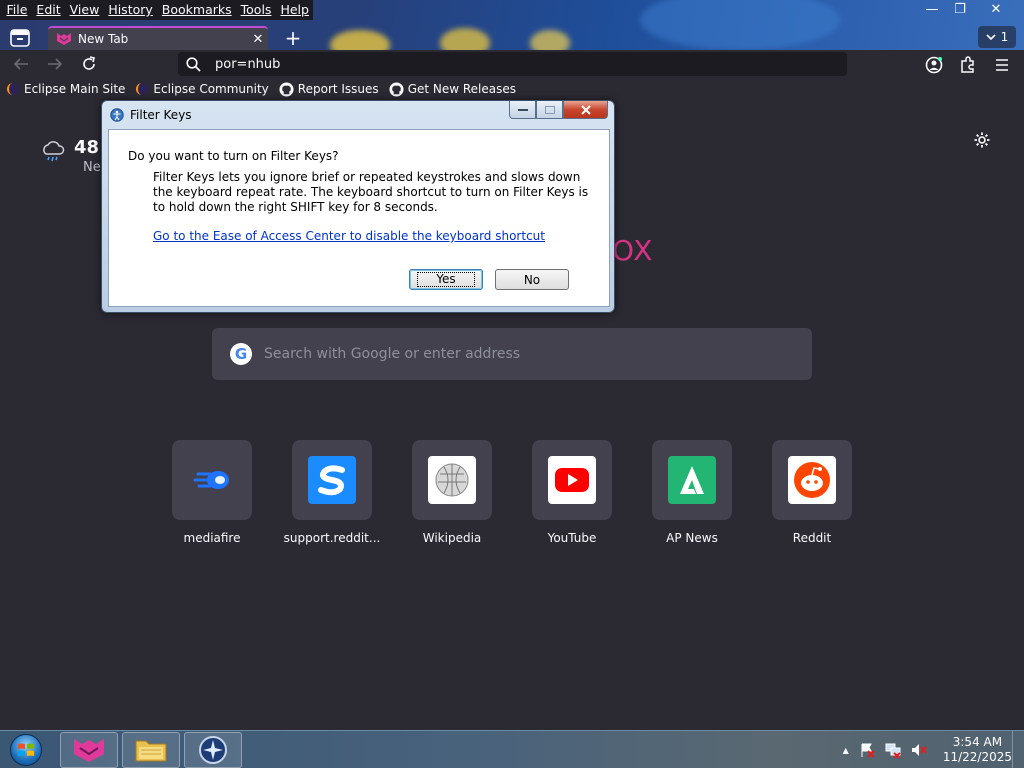 Image resolution: width=1024 pixels, height=768 pixels. What do you see at coordinates (919, 750) in the screenshot?
I see `volume-muted-icon` at bounding box center [919, 750].